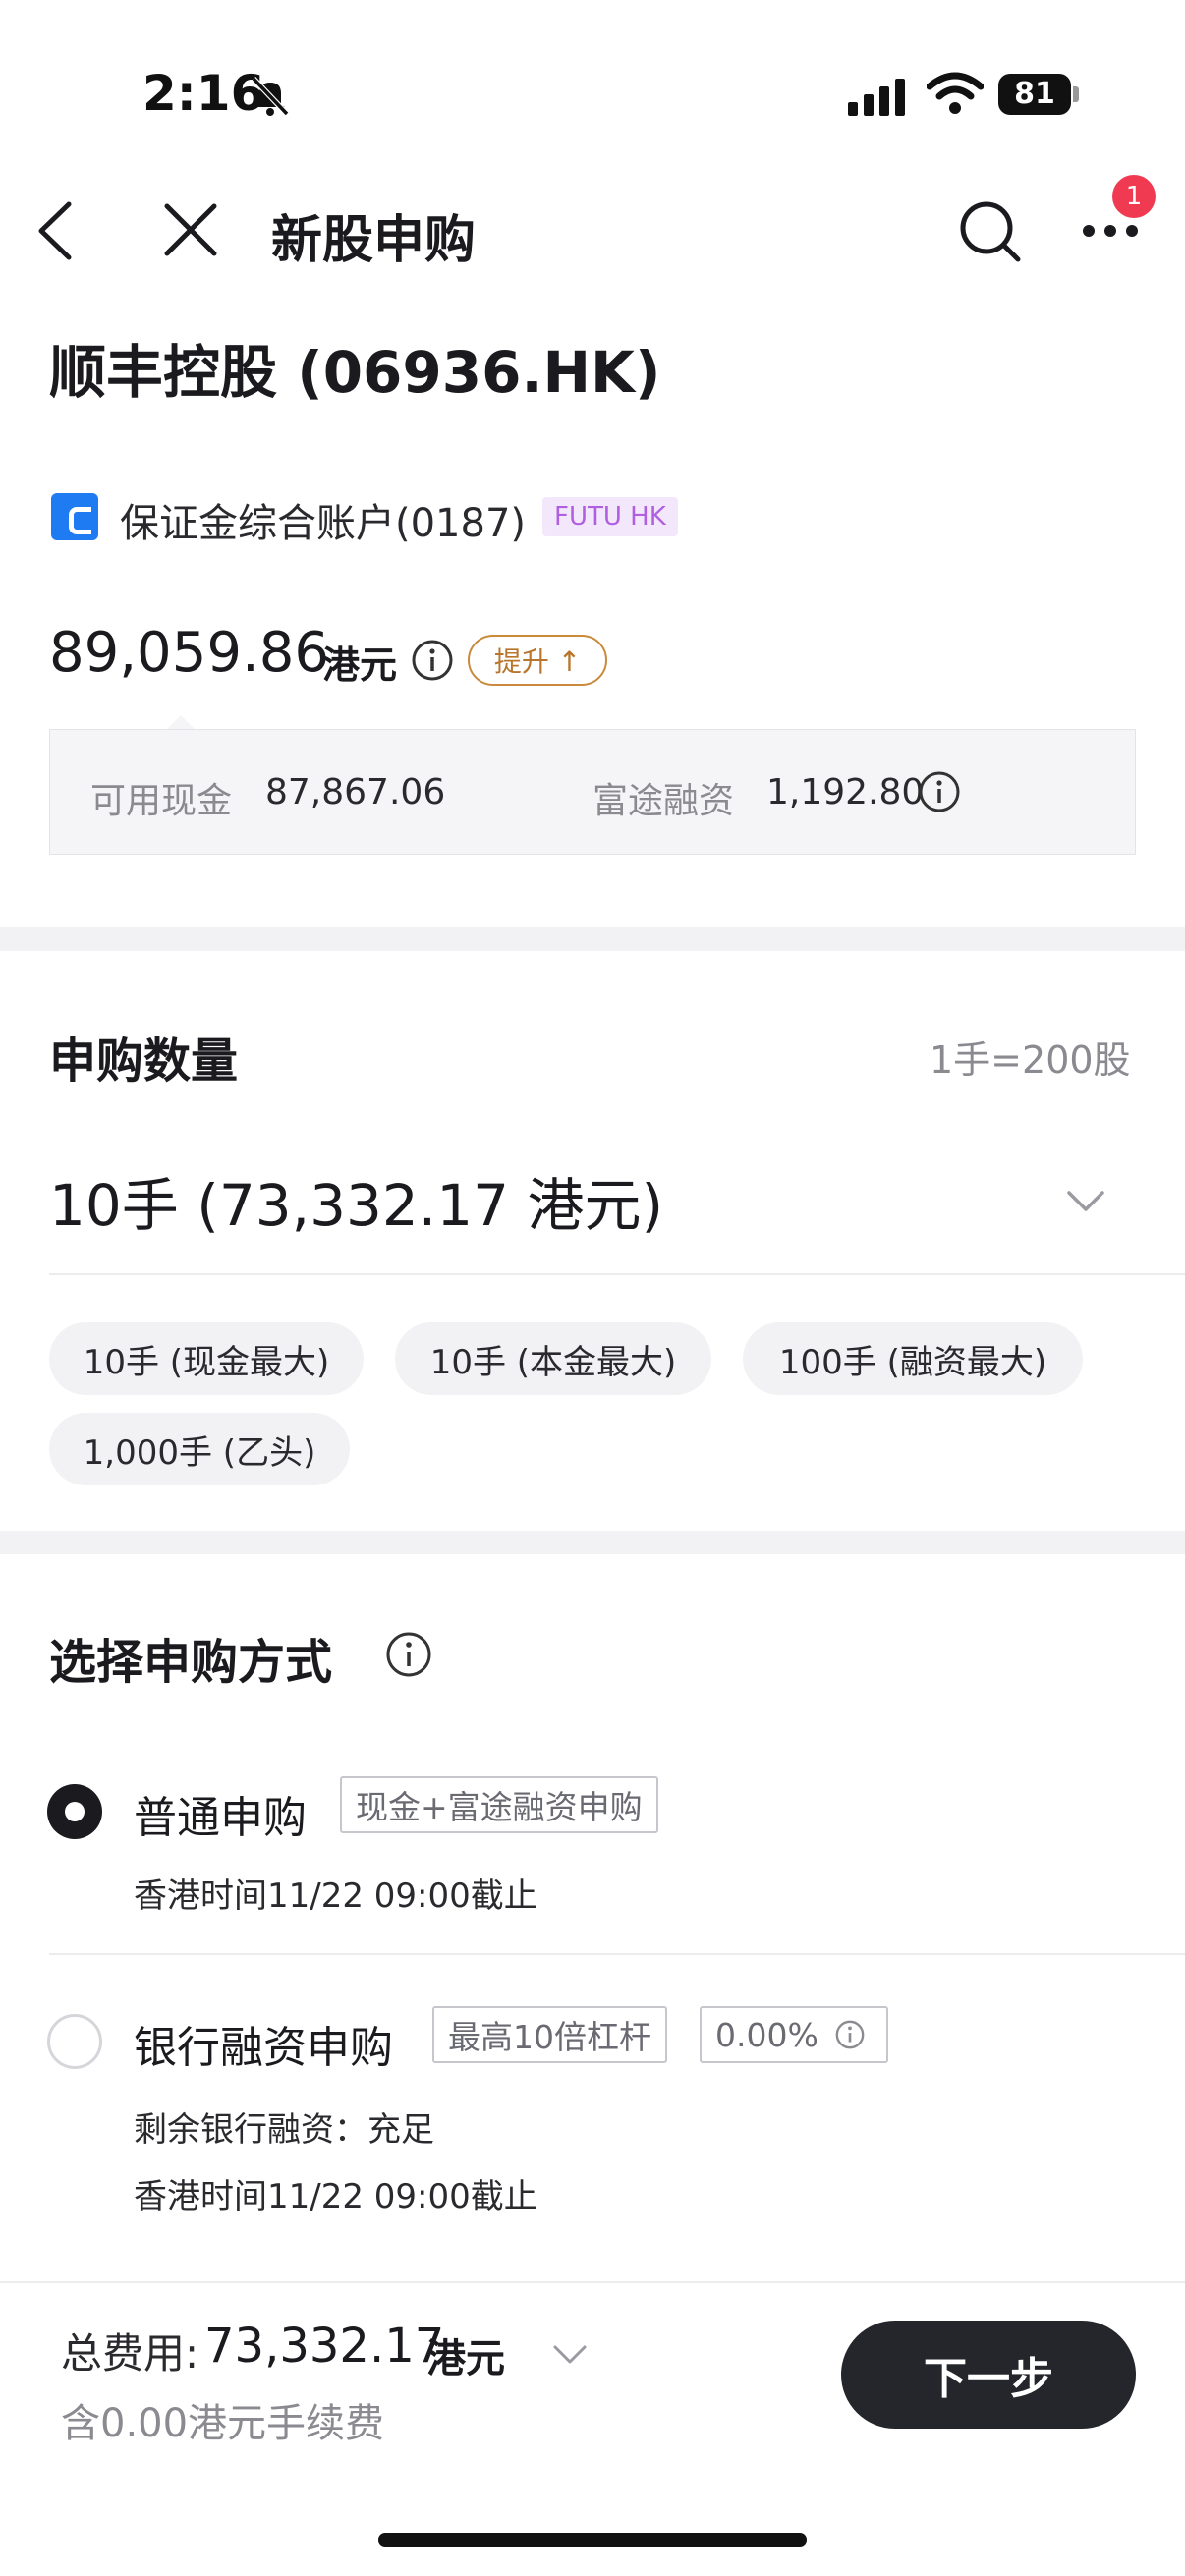  I want to click on quantity-chip: 10手 (现金最大), so click(207, 1358).